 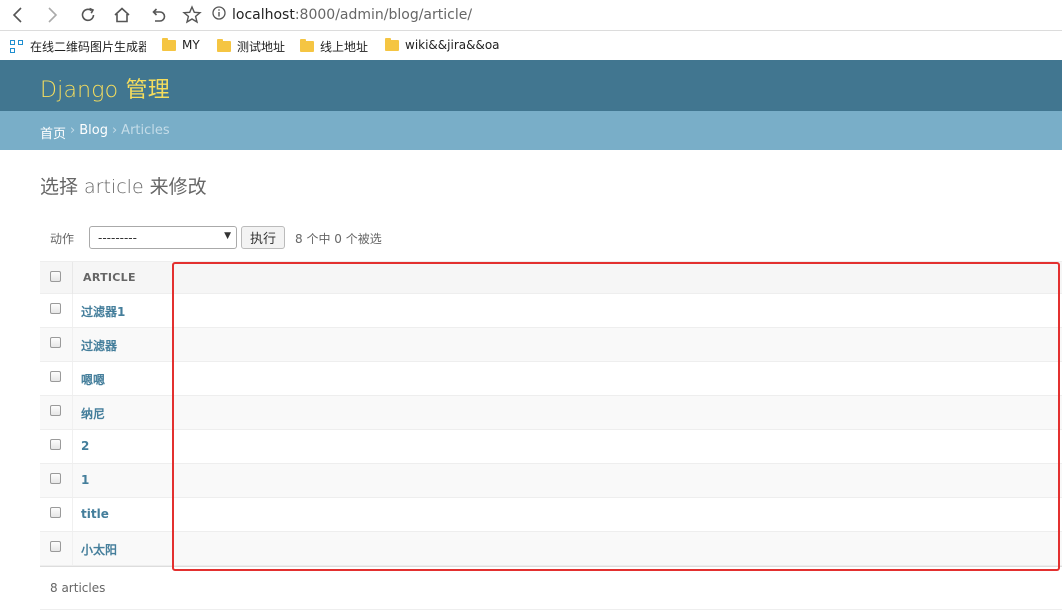 I want to click on undo-icon, so click(x=158, y=15).